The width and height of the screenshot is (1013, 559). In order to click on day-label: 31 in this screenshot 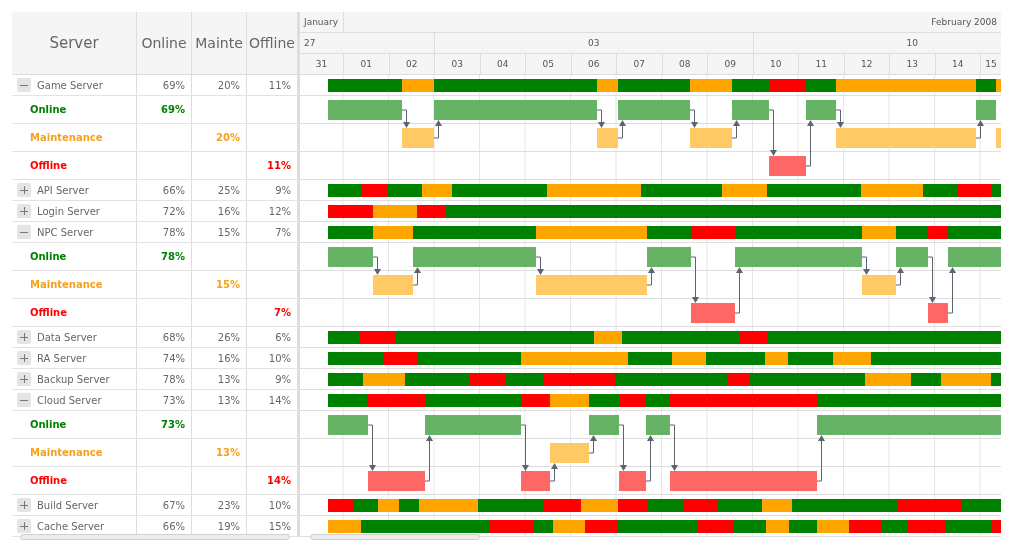, I will do `click(321, 64)`.